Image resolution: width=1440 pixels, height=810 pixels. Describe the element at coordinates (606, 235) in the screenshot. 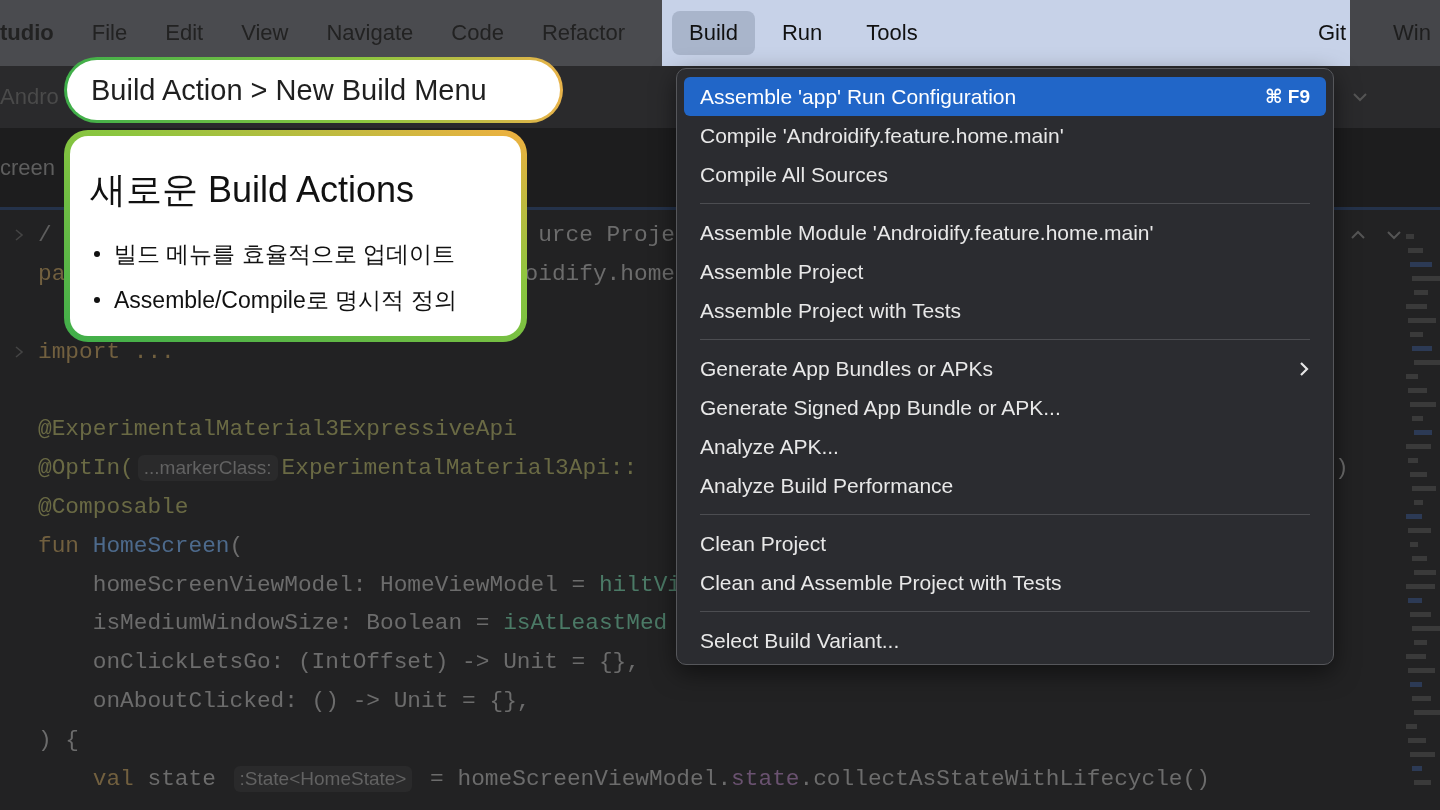

I see `code-text: urce Proje` at that location.